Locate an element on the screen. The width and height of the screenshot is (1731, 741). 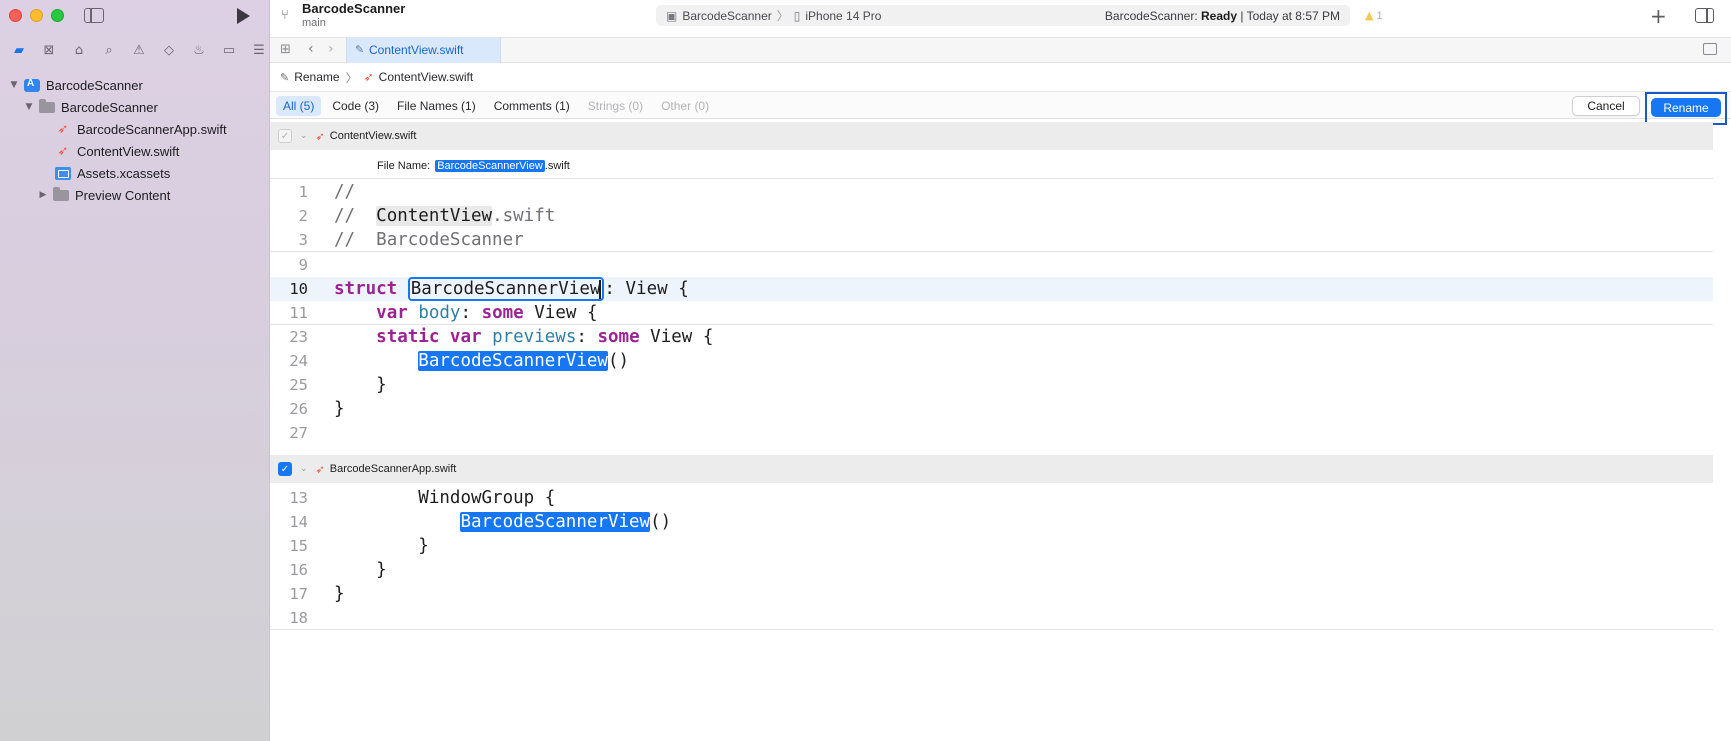
split-editor-icon is located at coordinates (1710, 49).